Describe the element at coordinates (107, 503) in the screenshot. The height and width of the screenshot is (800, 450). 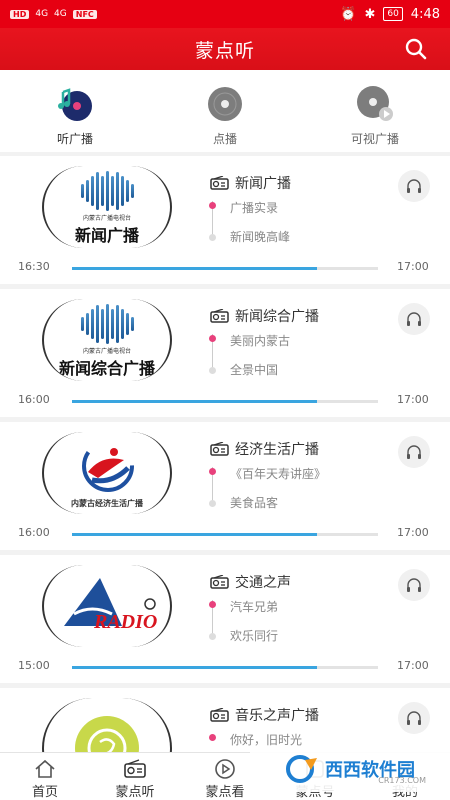
I see `logo-caption: 内蒙古经济生活广播` at that location.